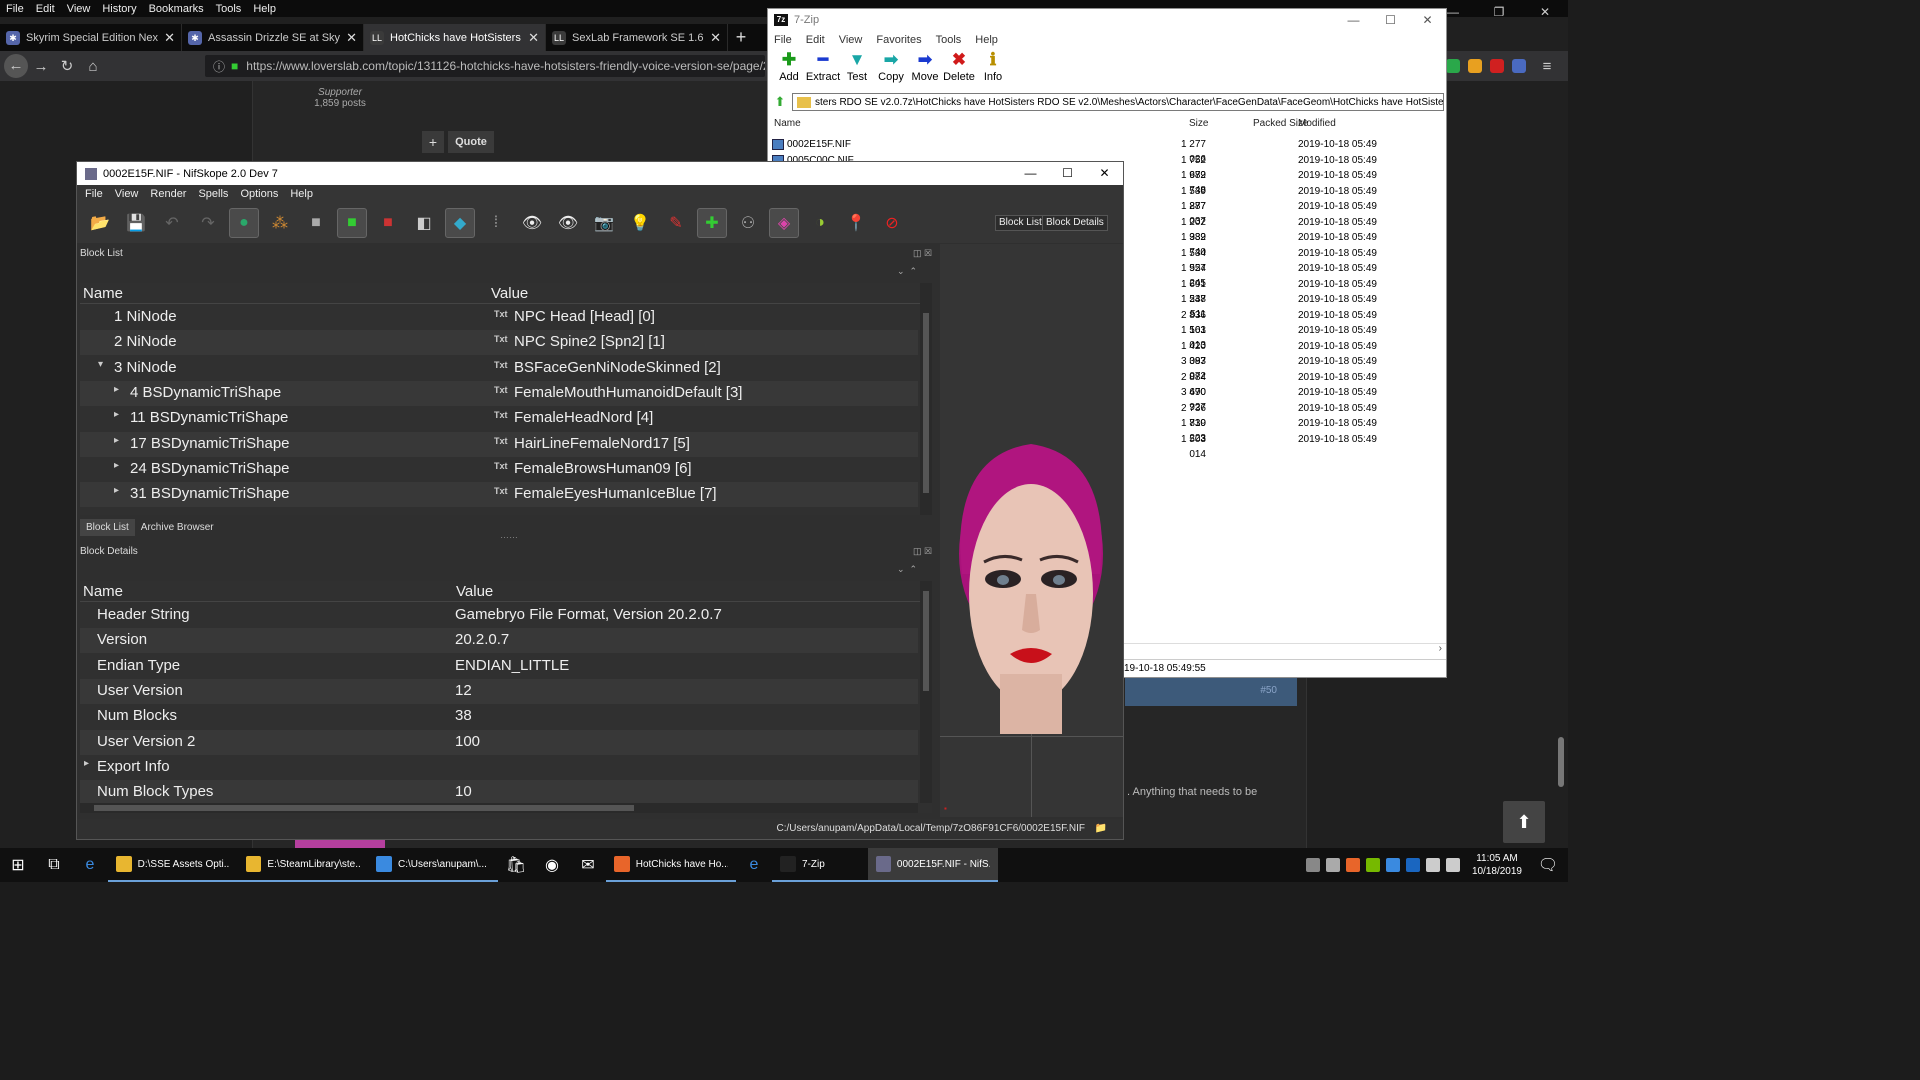 Image resolution: width=1920 pixels, height=1080 pixels. I want to click on view-user-icon: ◆, so click(460, 223).